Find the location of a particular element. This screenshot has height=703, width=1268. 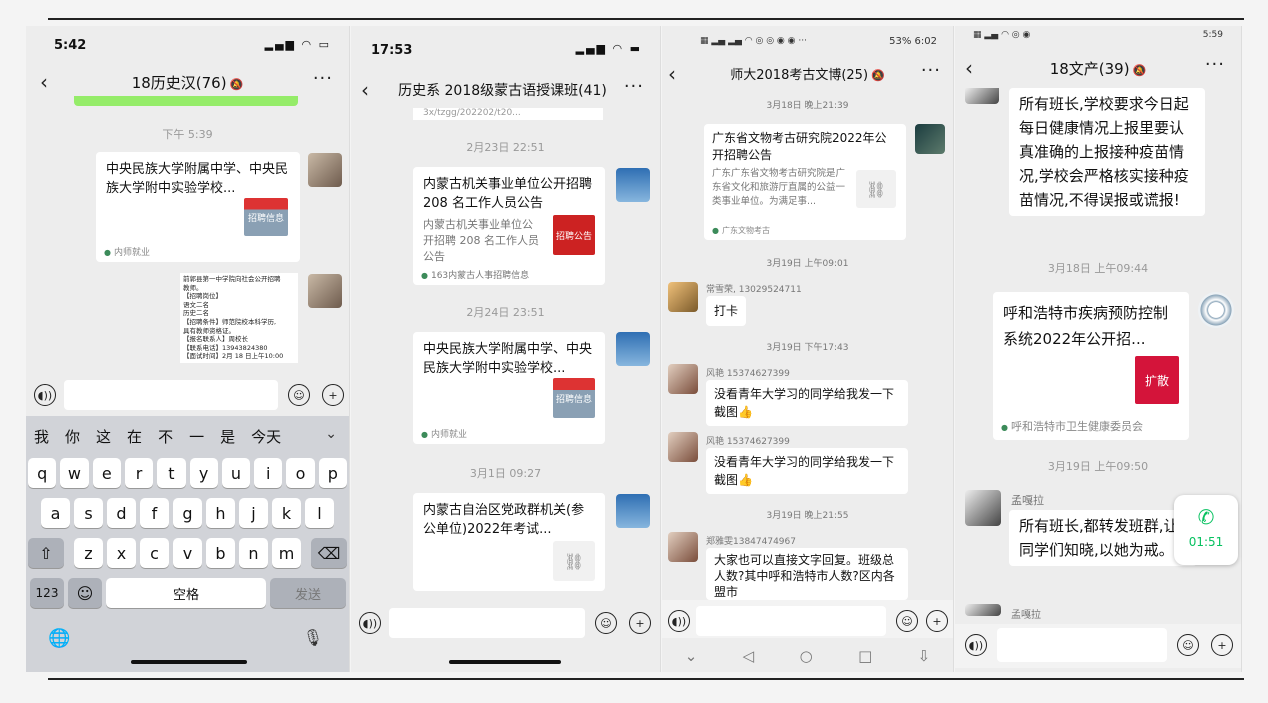

key-n: n is located at coordinates (253, 553).